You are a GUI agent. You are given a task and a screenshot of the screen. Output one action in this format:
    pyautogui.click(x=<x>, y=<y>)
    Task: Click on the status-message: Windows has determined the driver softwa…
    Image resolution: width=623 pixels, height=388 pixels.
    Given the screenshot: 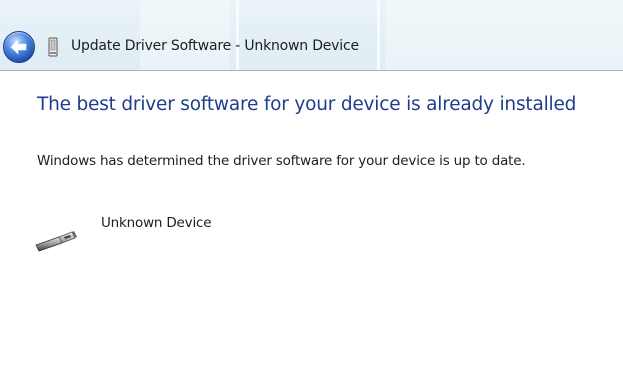 What is the action you would take?
    pyautogui.click(x=281, y=161)
    